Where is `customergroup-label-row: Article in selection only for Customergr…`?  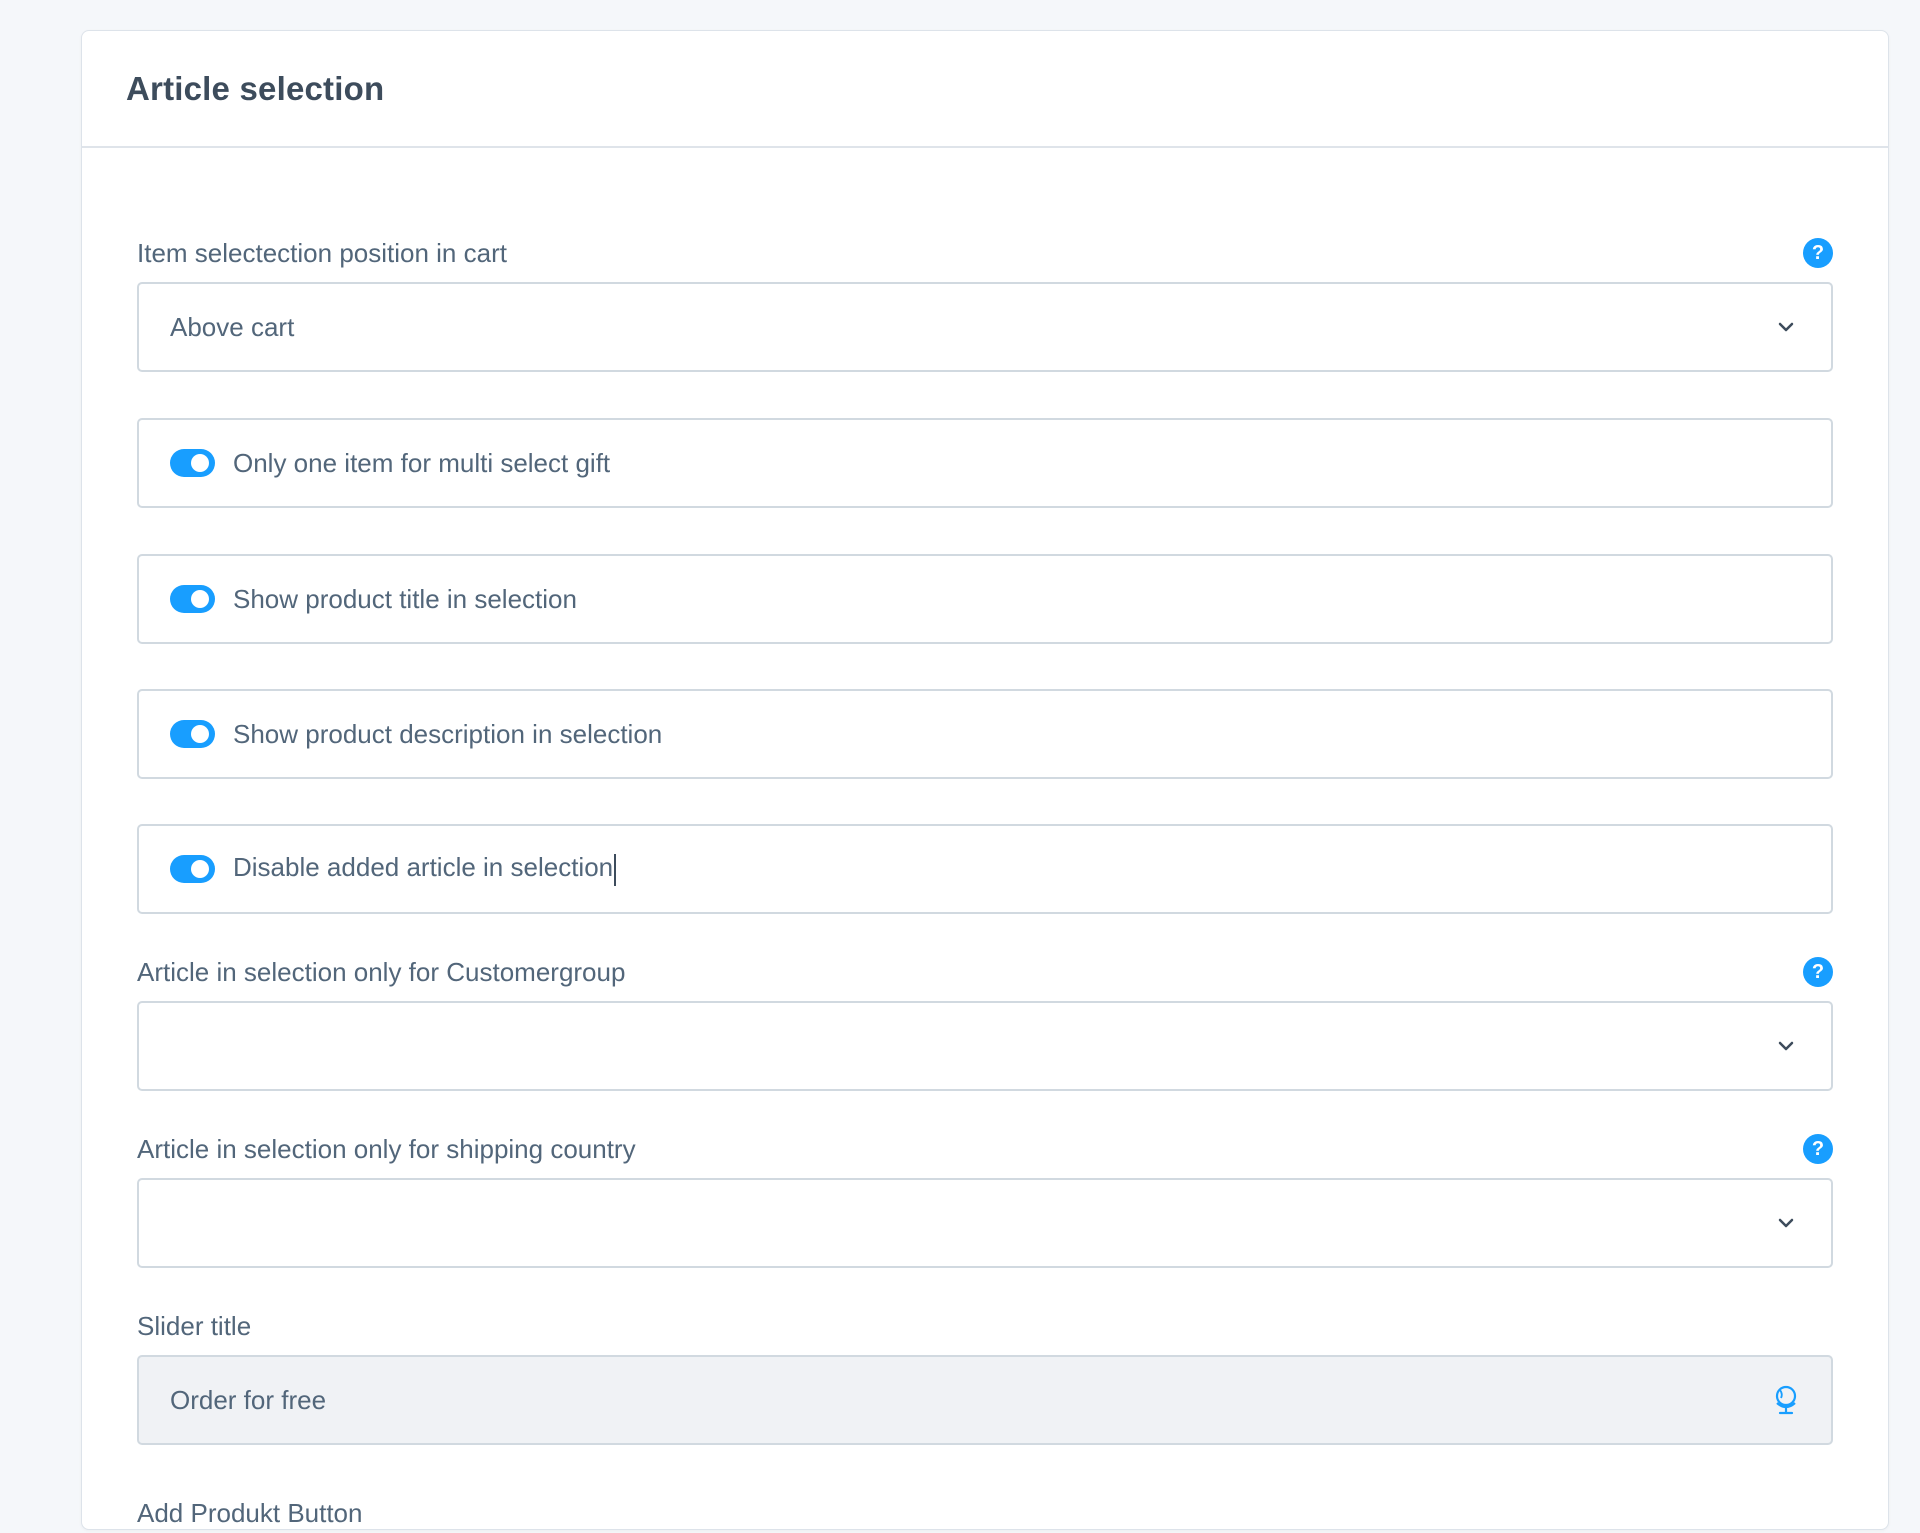
customergroup-label-row: Article in selection only for Customergr… is located at coordinates (985, 972).